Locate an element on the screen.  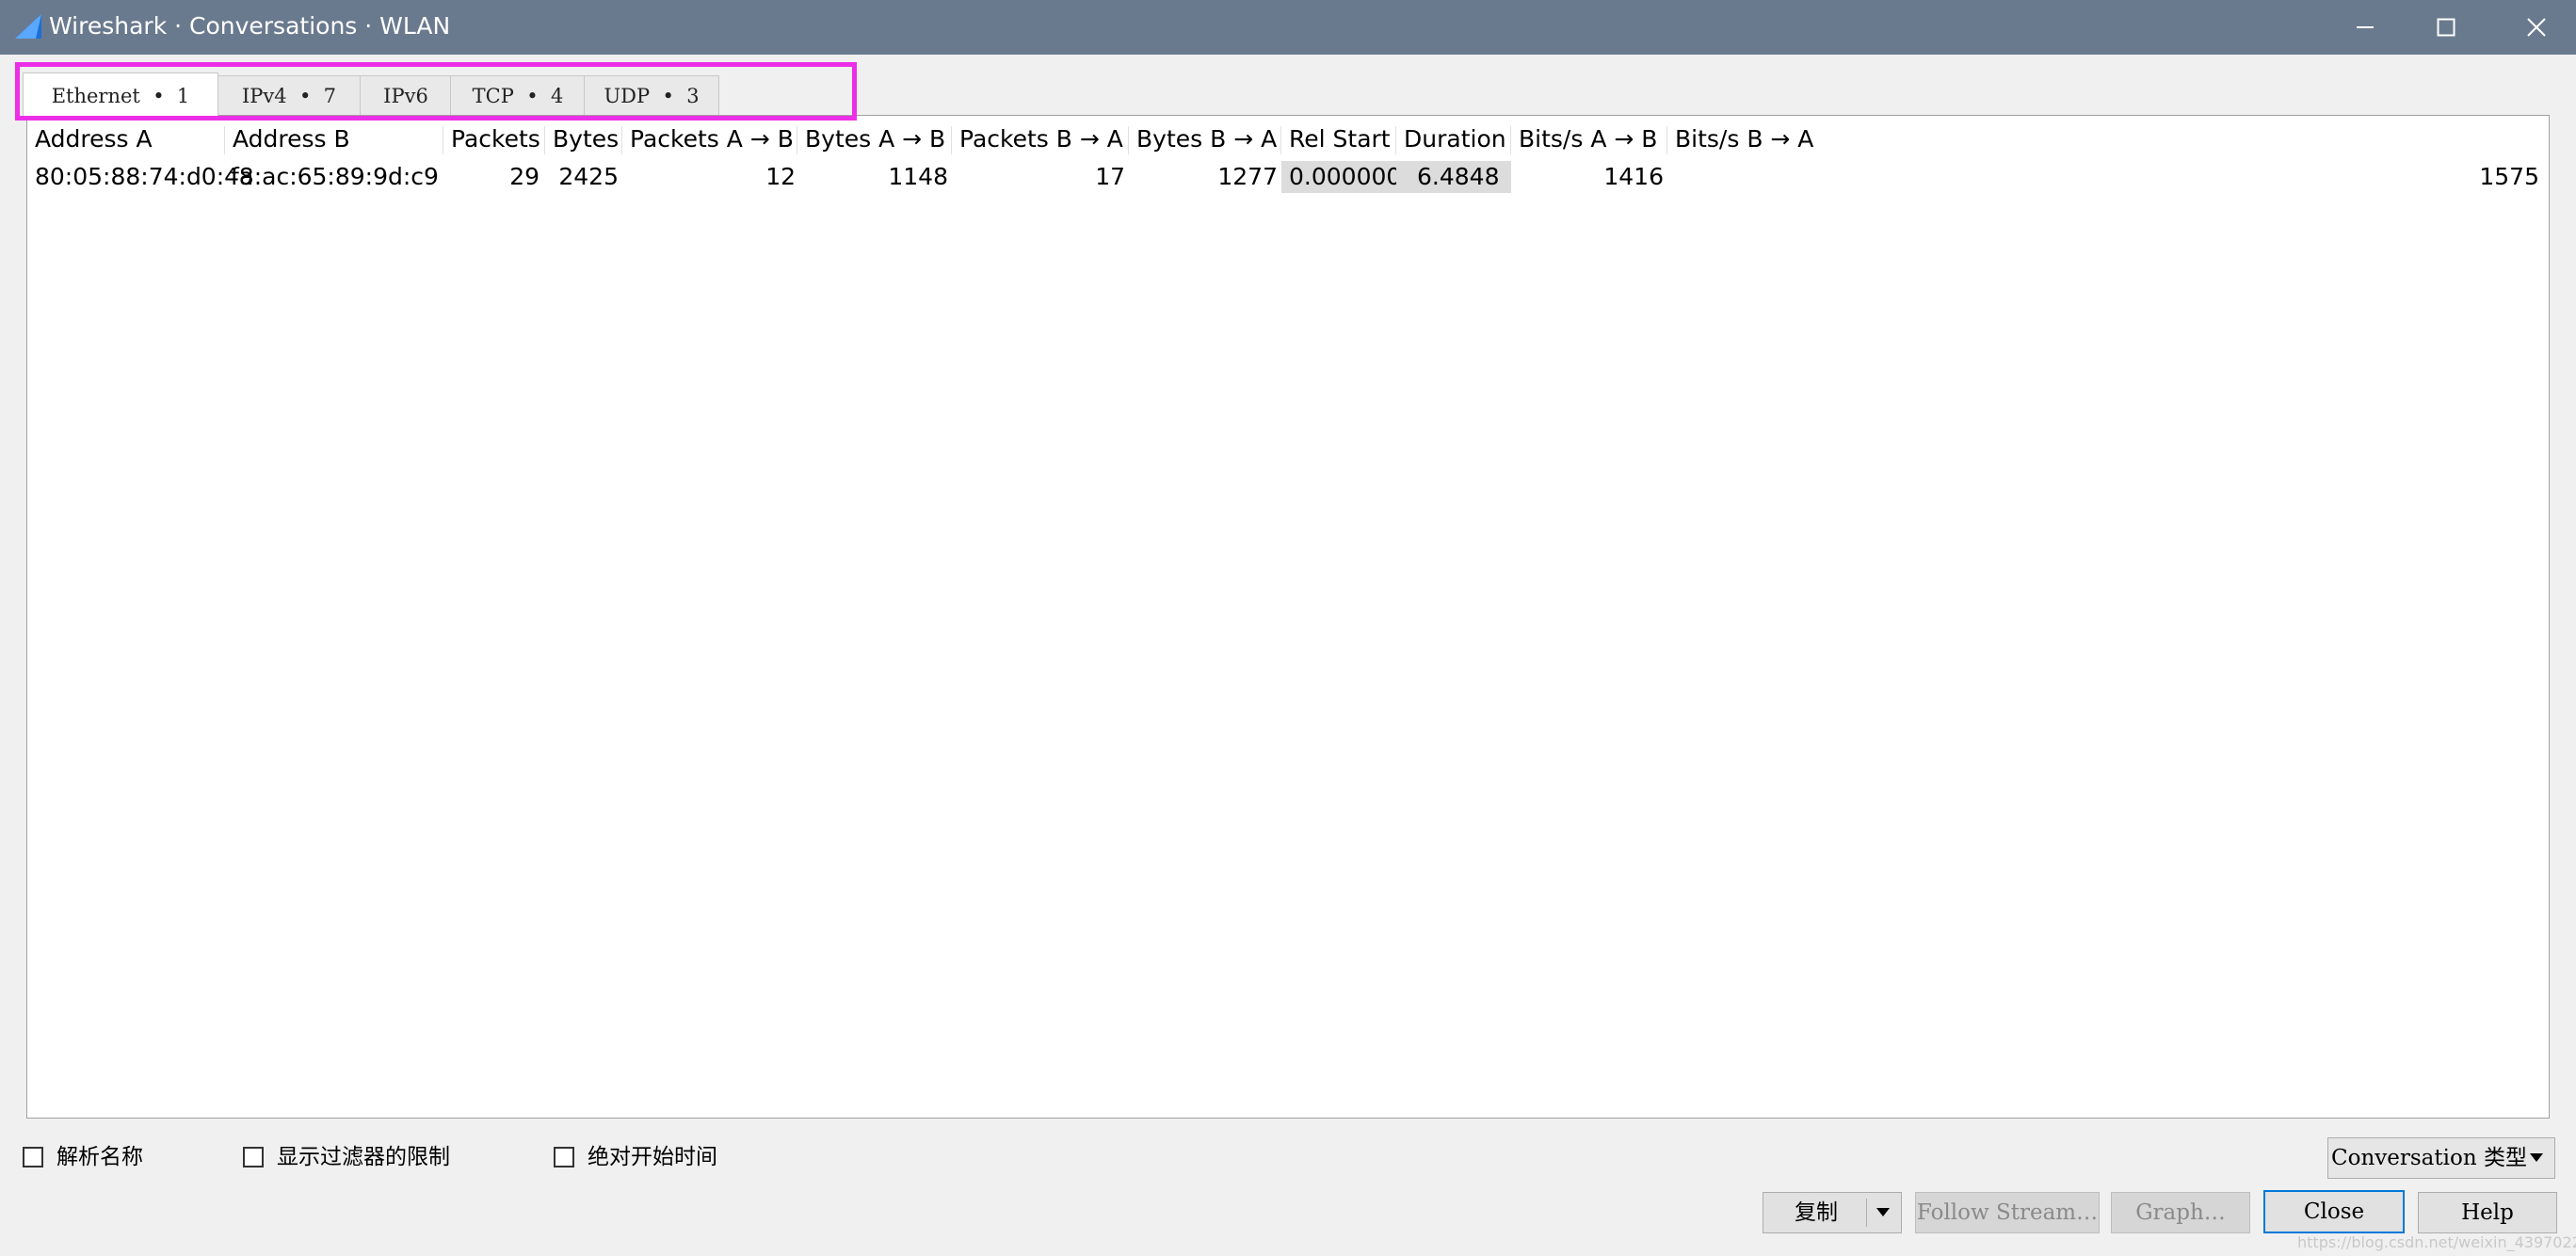
column-header-packets-a-b: Packets A → B is located at coordinates (709, 139).